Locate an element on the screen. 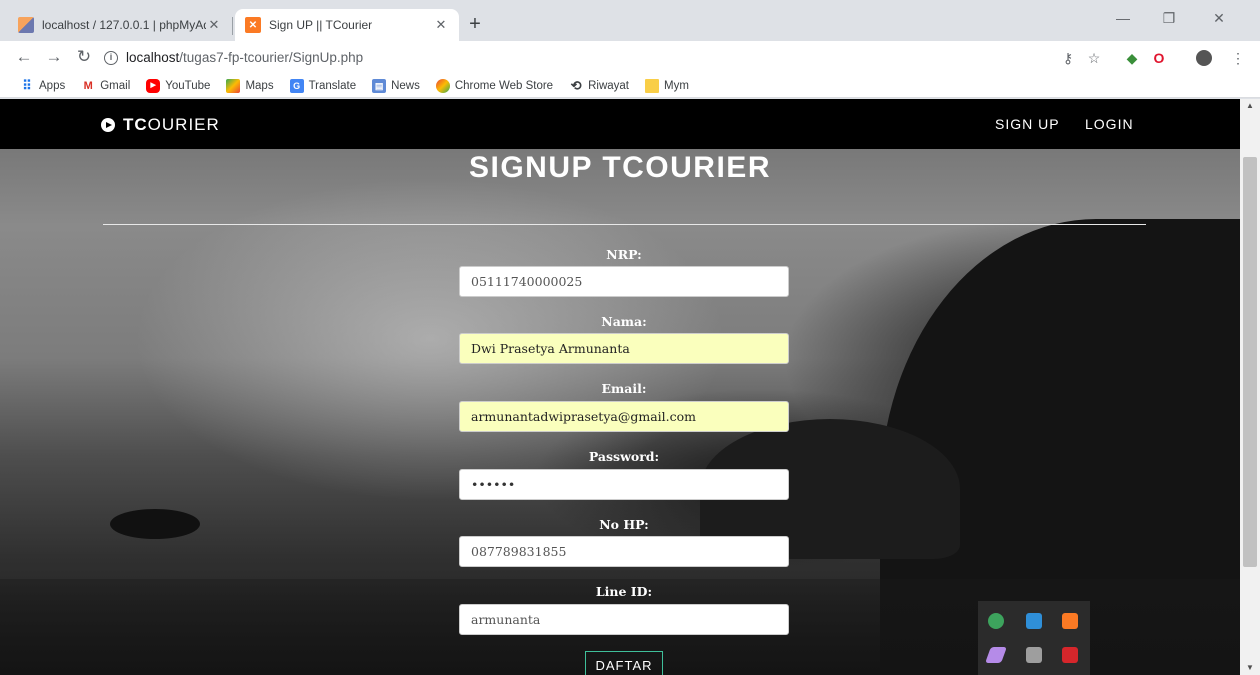 The image size is (1260, 675). tab-title: localhost / 127.0.0.1 | phpMyAdm is located at coordinates (124, 25).